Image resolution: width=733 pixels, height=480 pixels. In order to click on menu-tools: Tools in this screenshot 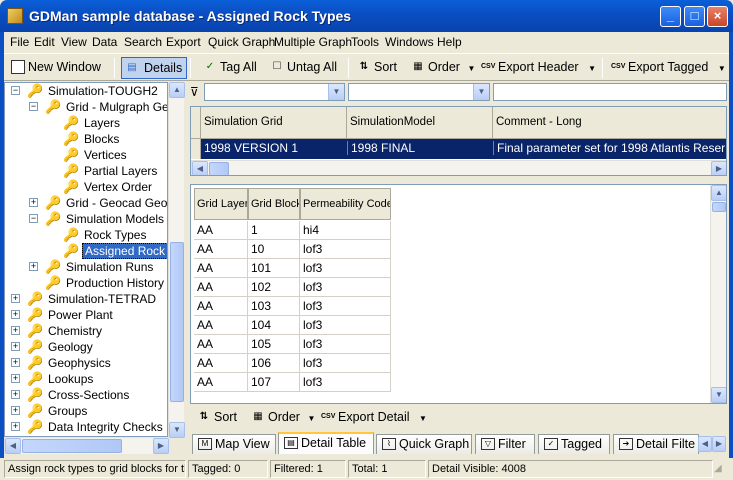, I will do `click(365, 42)`.